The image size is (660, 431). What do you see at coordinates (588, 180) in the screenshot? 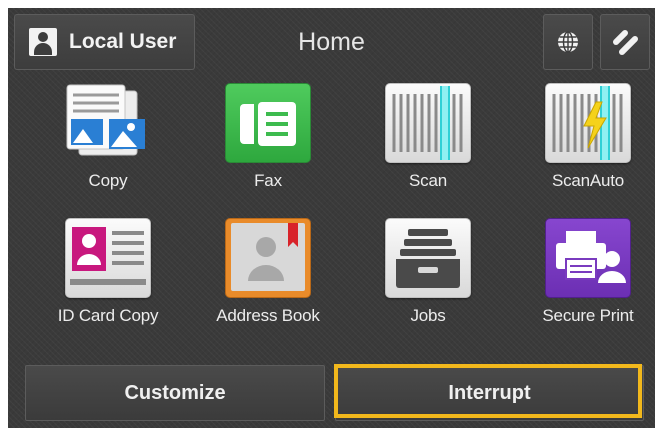
I see `app-label: ScanAuto` at bounding box center [588, 180].